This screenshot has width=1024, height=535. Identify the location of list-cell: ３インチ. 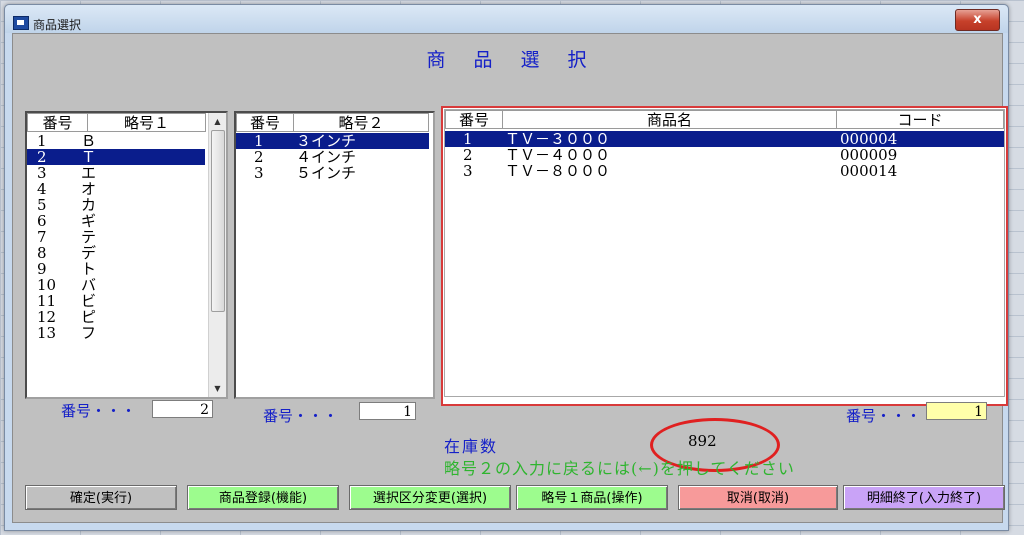
(326, 141).